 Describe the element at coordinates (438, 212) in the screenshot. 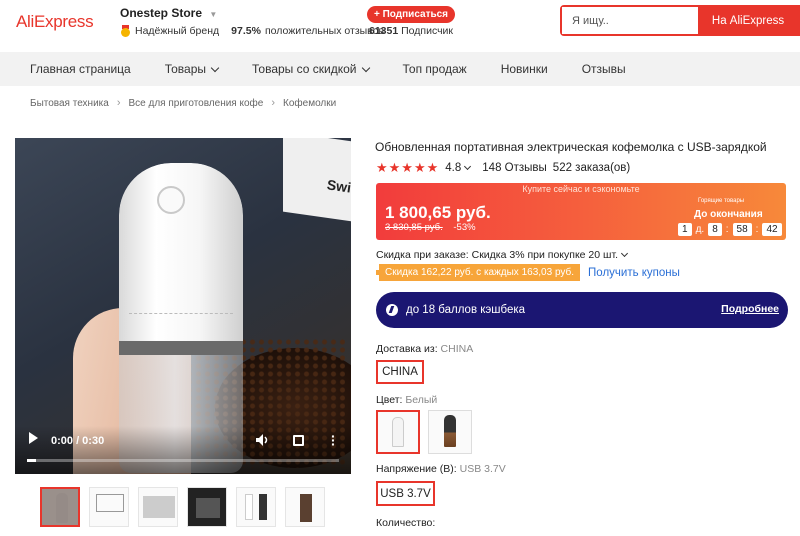

I see `current-price: 1 800,65 руб.` at that location.